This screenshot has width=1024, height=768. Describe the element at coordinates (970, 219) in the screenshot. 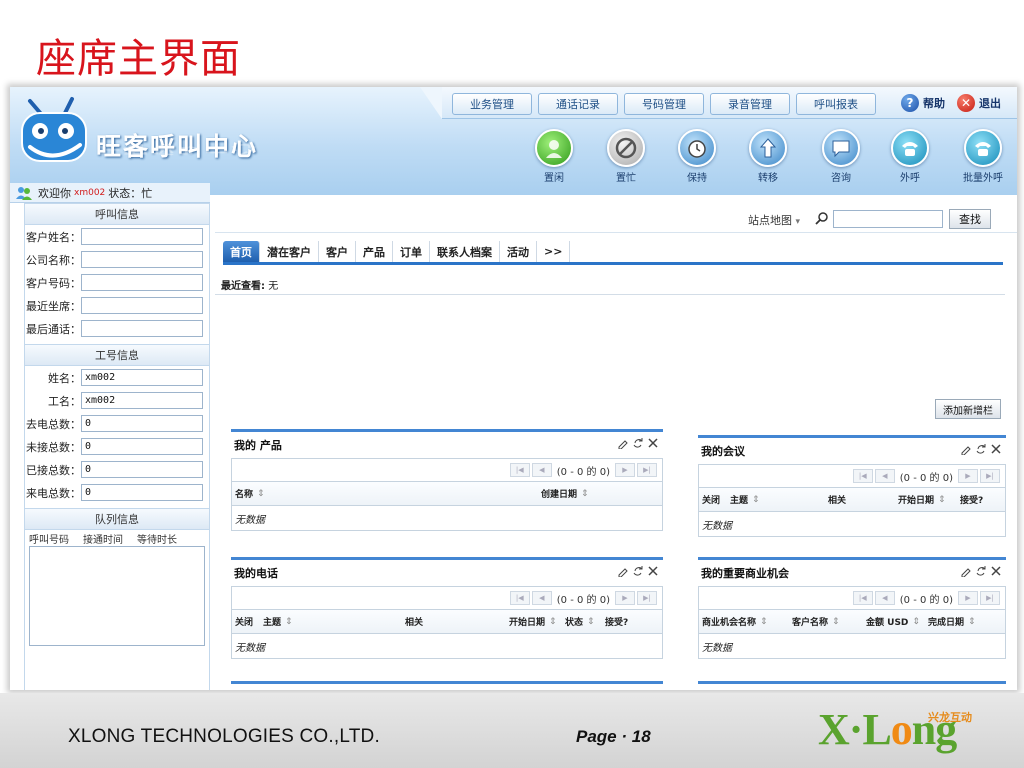

I see `search-button: 查找` at that location.